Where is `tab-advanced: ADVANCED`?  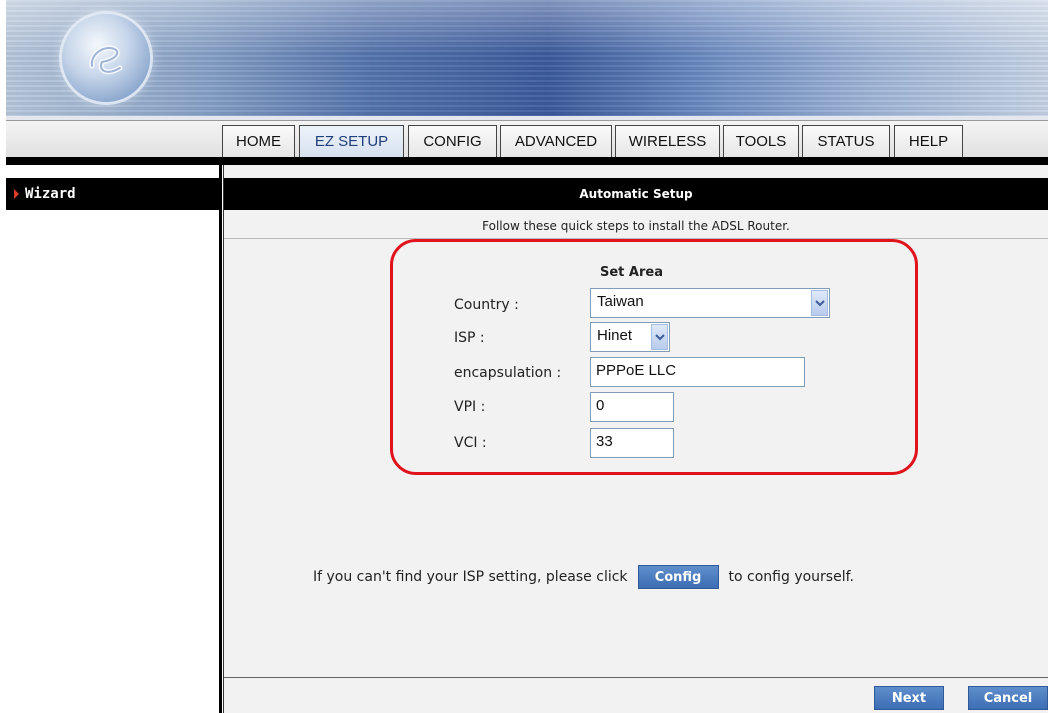
tab-advanced: ADVANCED is located at coordinates (556, 141).